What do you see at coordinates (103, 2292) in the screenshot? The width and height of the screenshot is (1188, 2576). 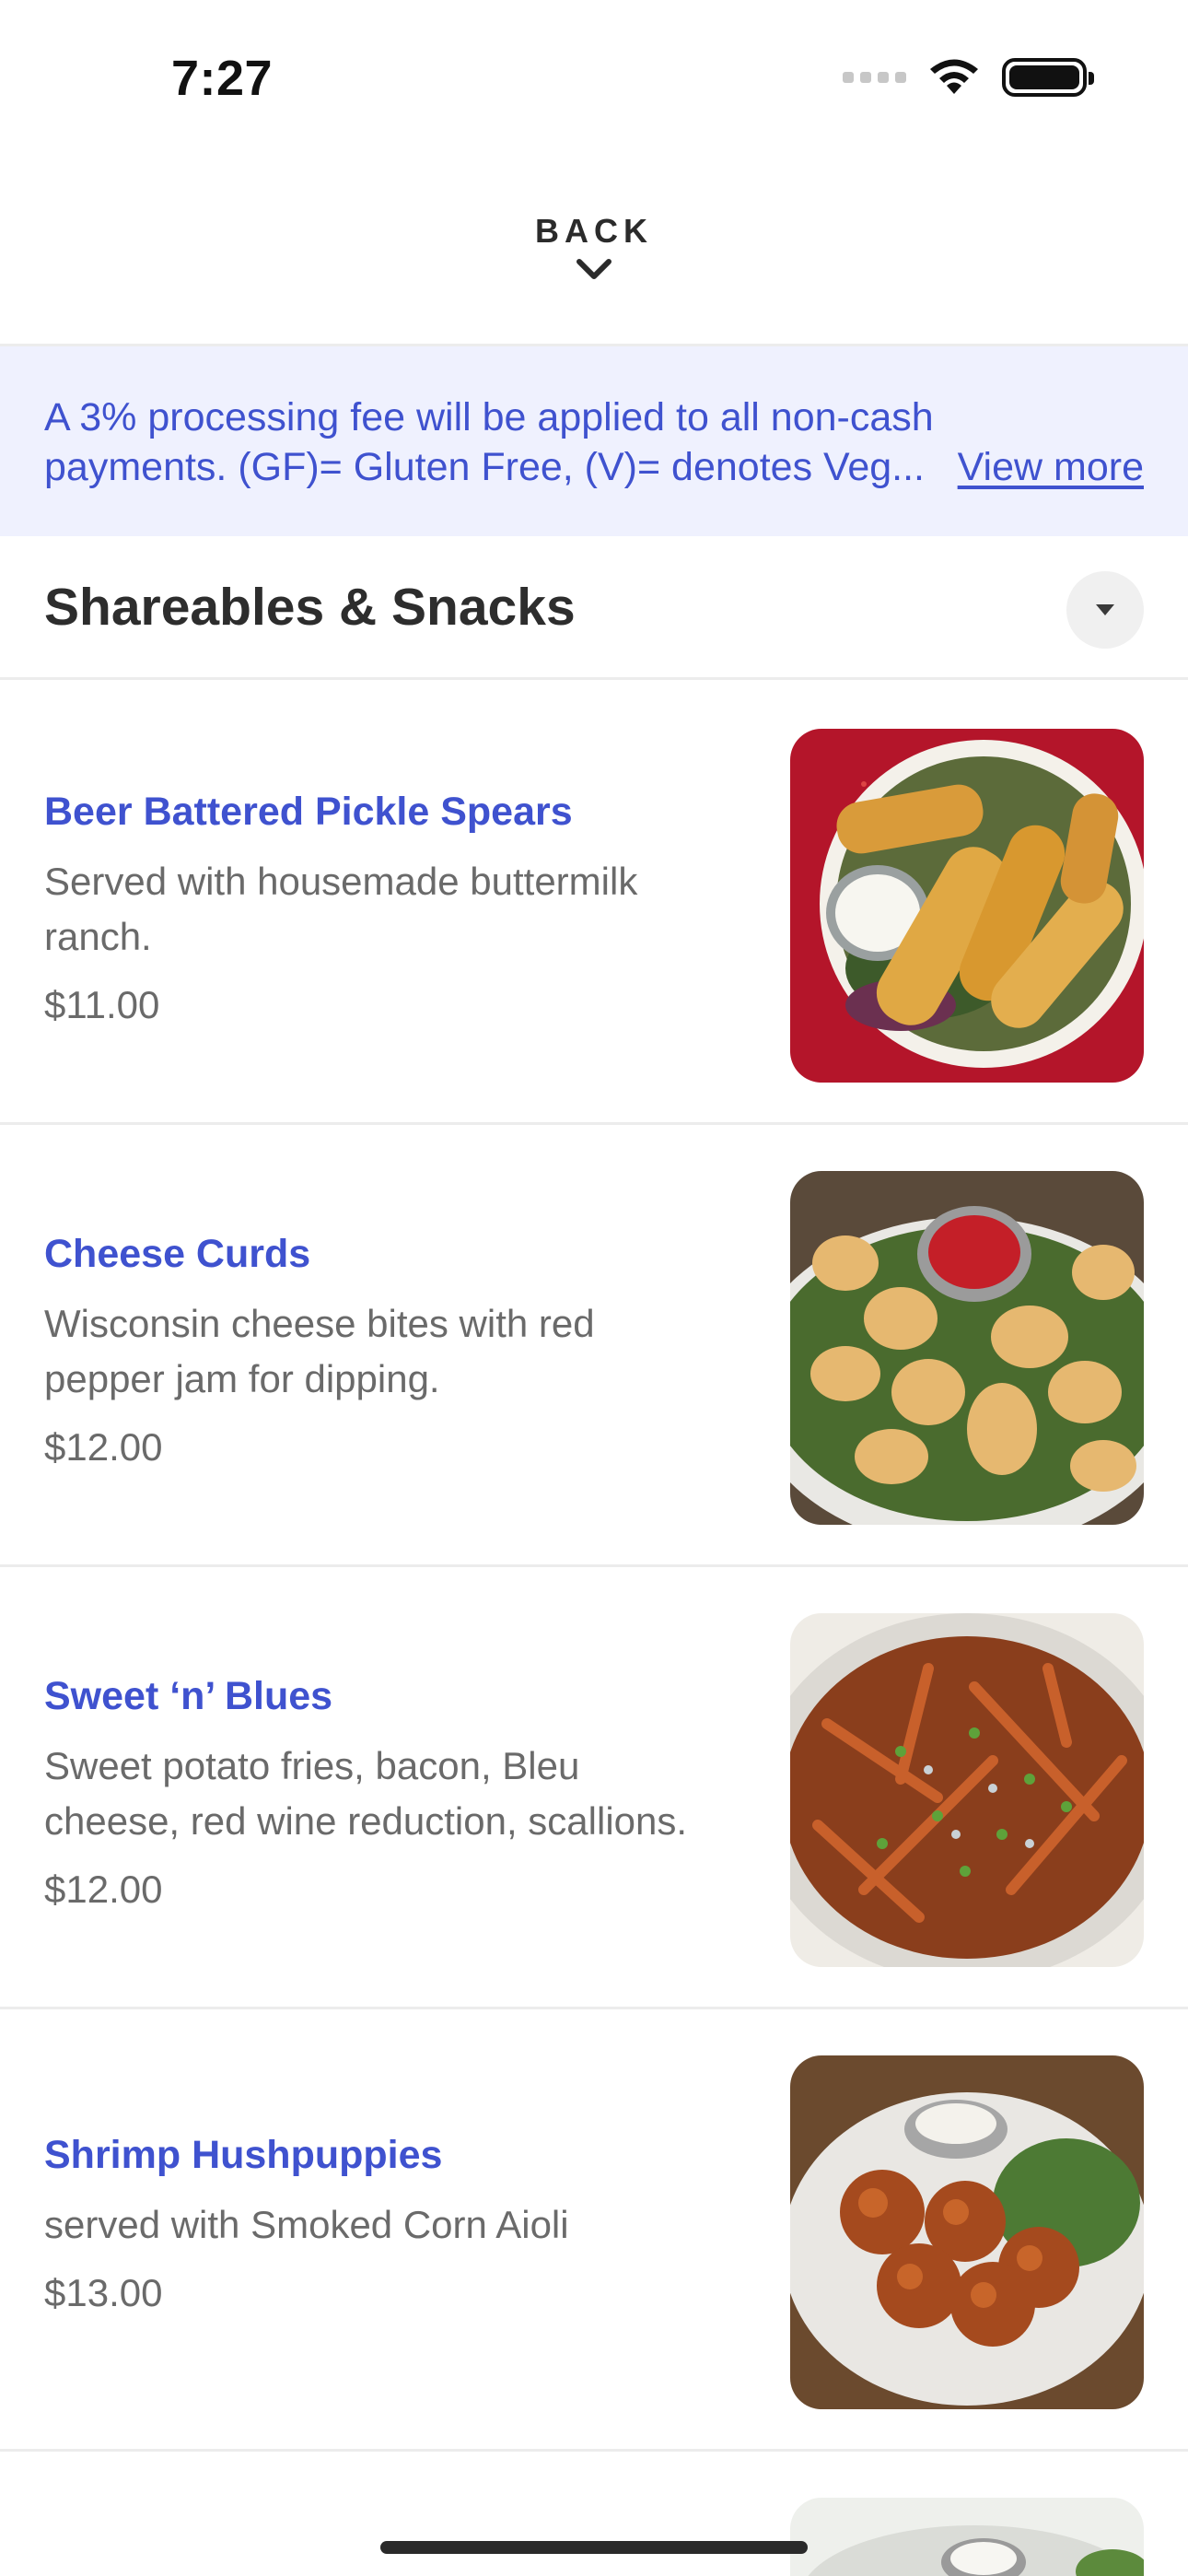 I see `menu-item-price: $13.00` at bounding box center [103, 2292].